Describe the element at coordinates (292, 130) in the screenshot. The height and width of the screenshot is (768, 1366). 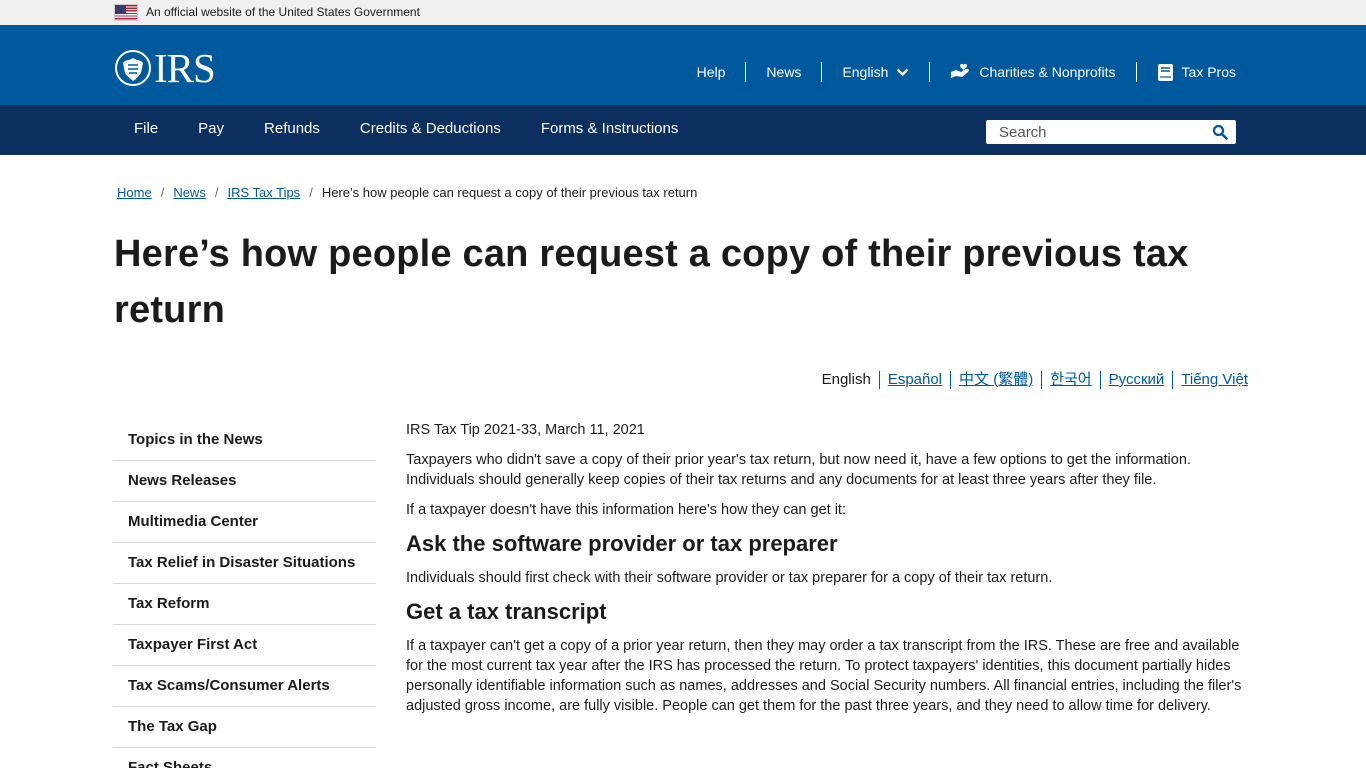
I see `nav-refunds: Refunds` at that location.